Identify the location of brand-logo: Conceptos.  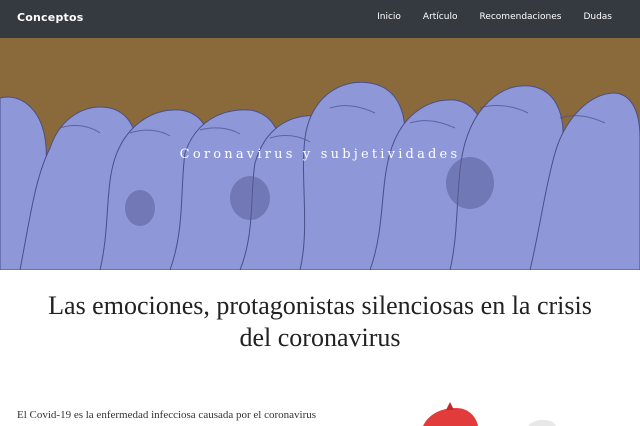
(50, 17).